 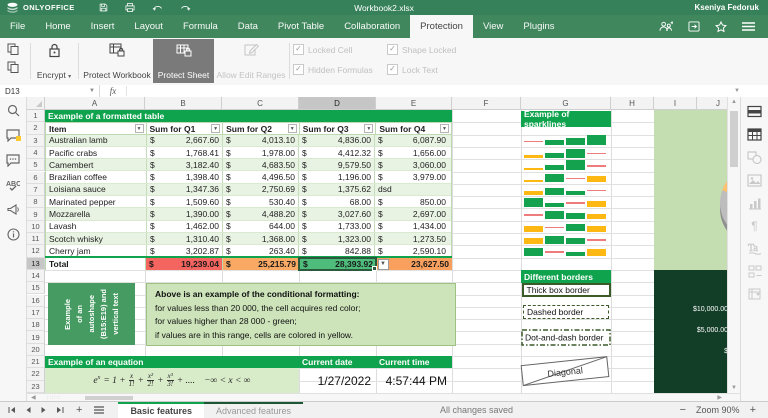 I want to click on menu-tab-home: Home, so click(x=57, y=26).